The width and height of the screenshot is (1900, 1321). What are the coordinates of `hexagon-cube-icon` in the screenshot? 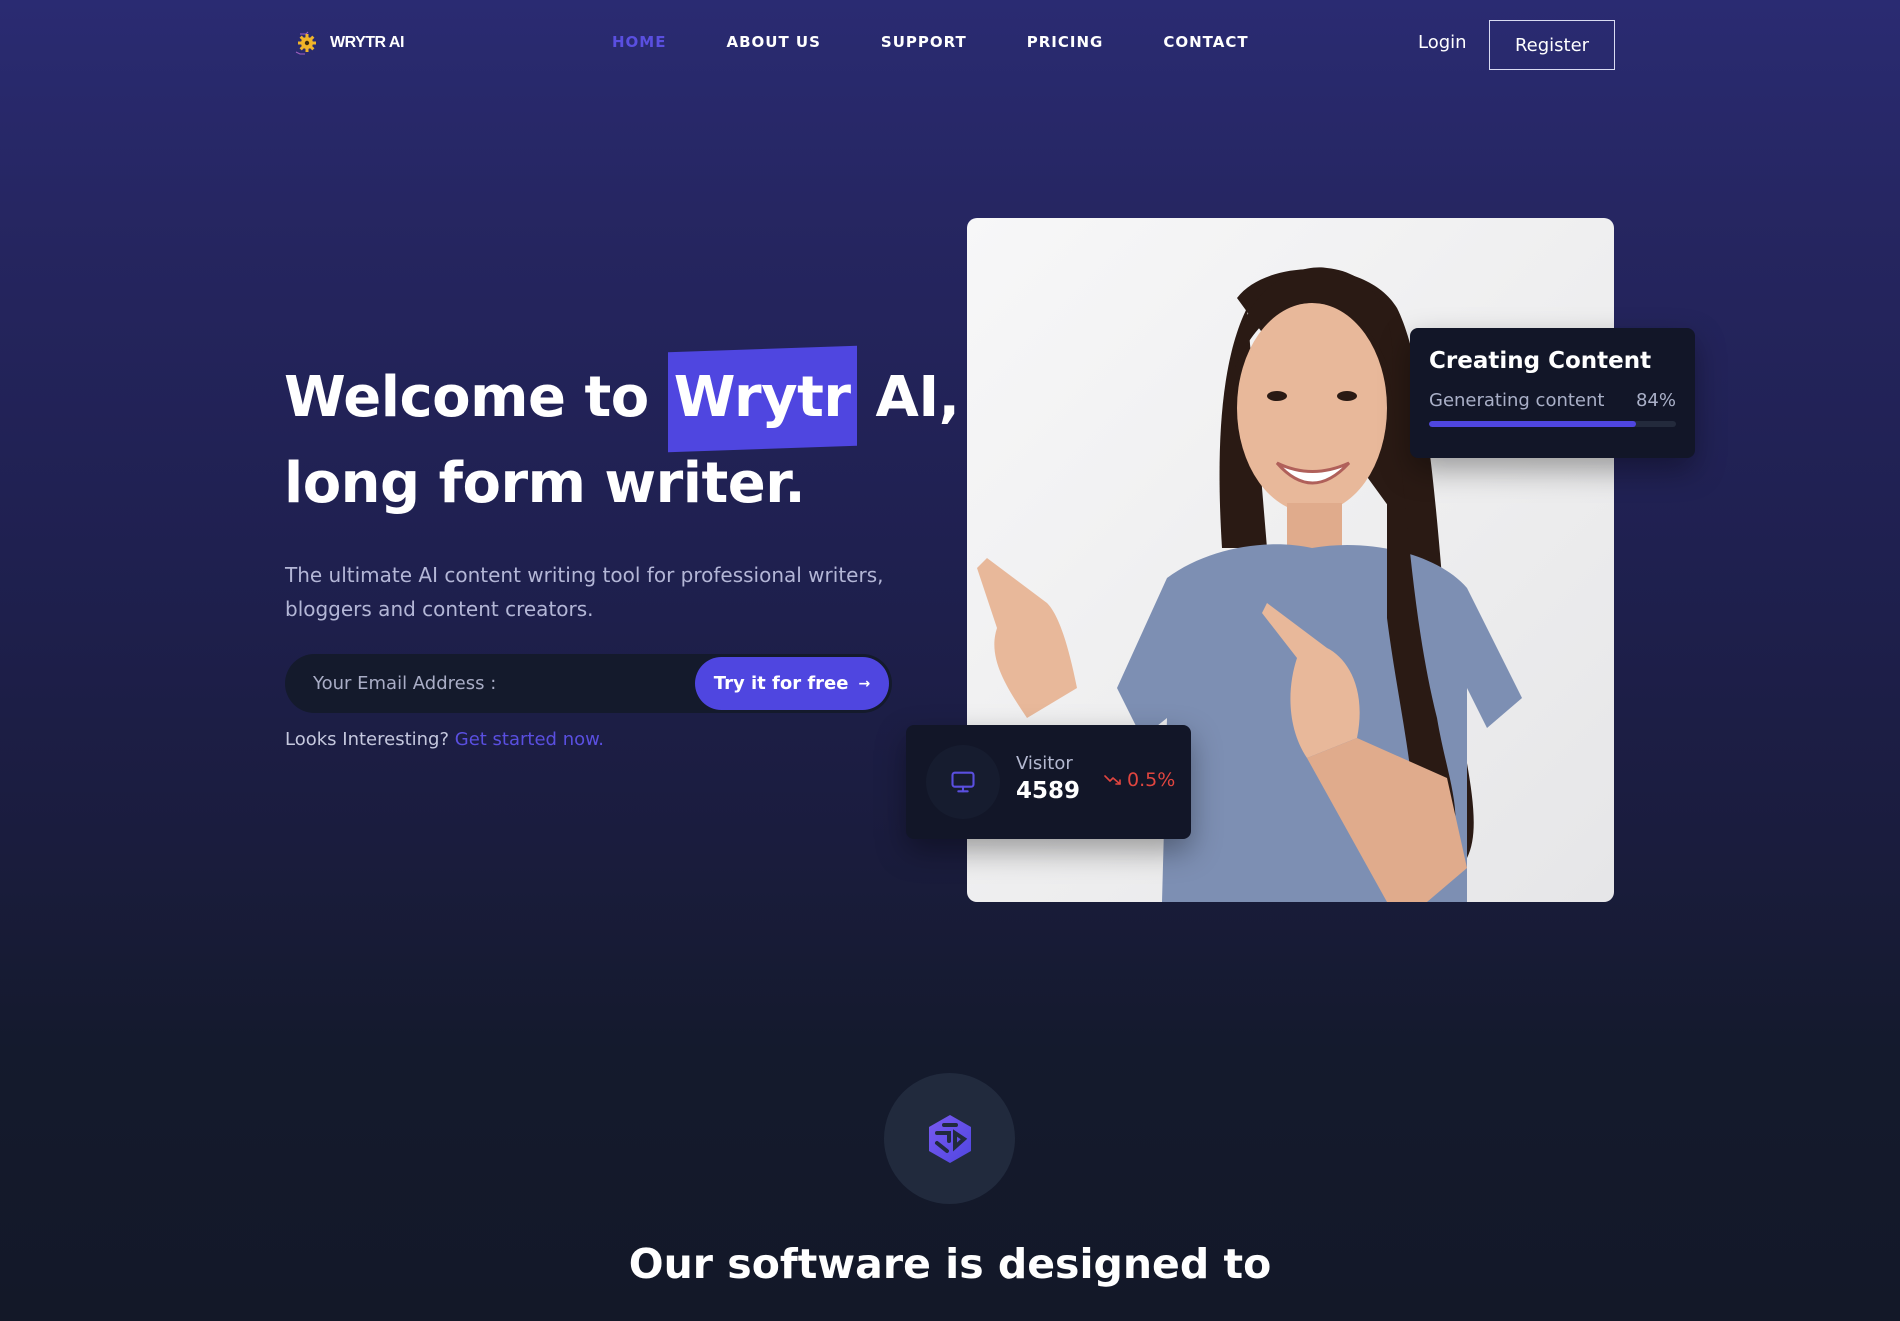 It's located at (949, 1138).